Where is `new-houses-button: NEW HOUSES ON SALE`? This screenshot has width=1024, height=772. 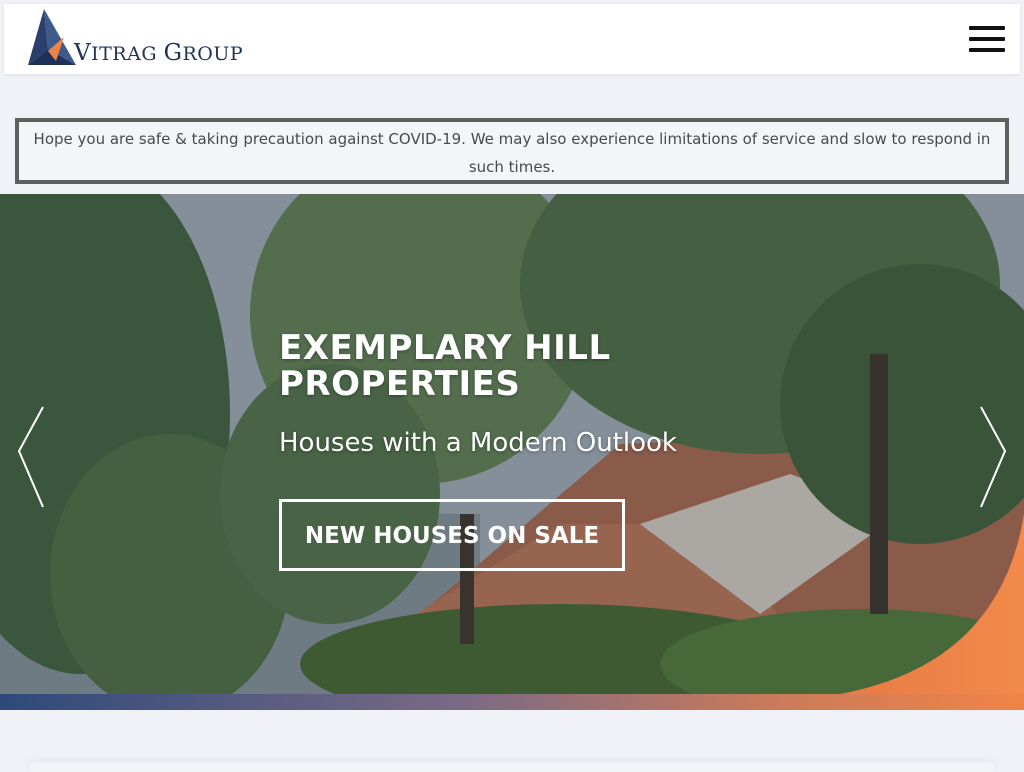 new-houses-button: NEW HOUSES ON SALE is located at coordinates (452, 535).